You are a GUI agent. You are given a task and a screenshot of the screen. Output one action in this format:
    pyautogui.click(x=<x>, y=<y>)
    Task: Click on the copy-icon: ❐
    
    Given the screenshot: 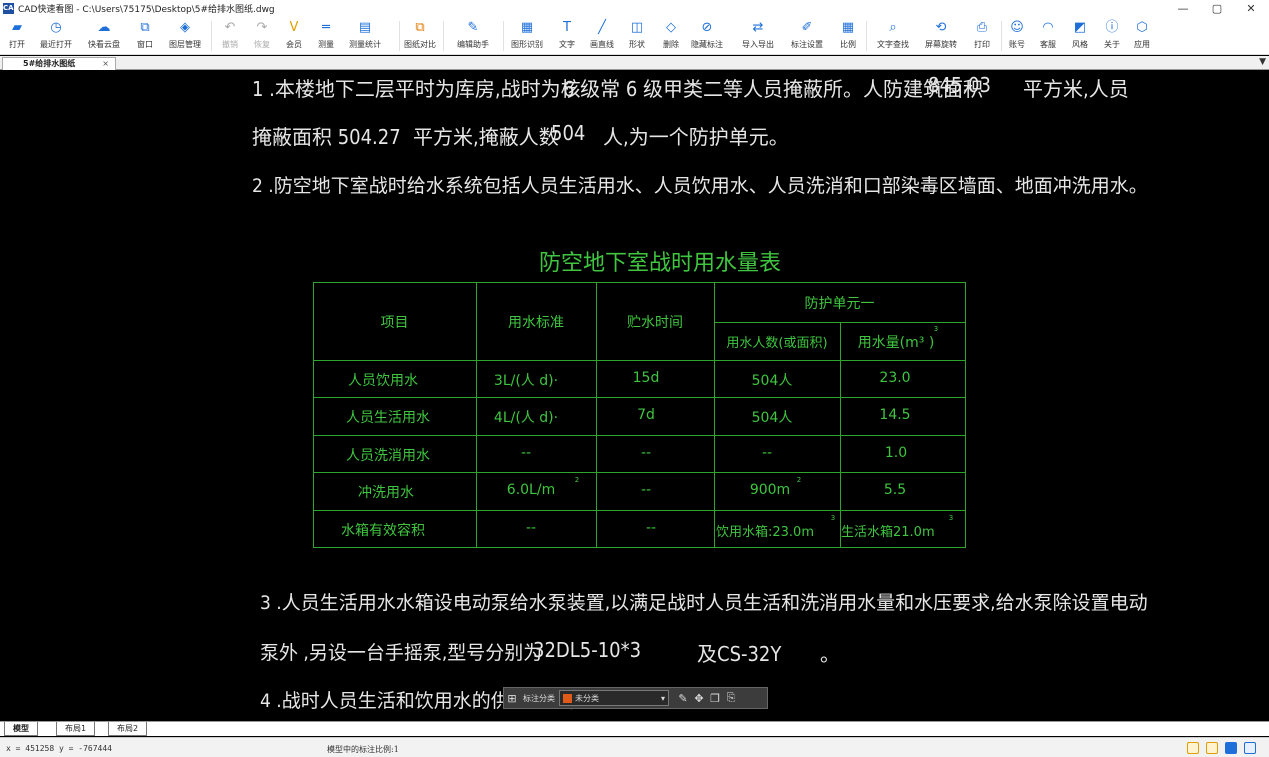 What is the action you would take?
    pyautogui.click(x=715, y=698)
    